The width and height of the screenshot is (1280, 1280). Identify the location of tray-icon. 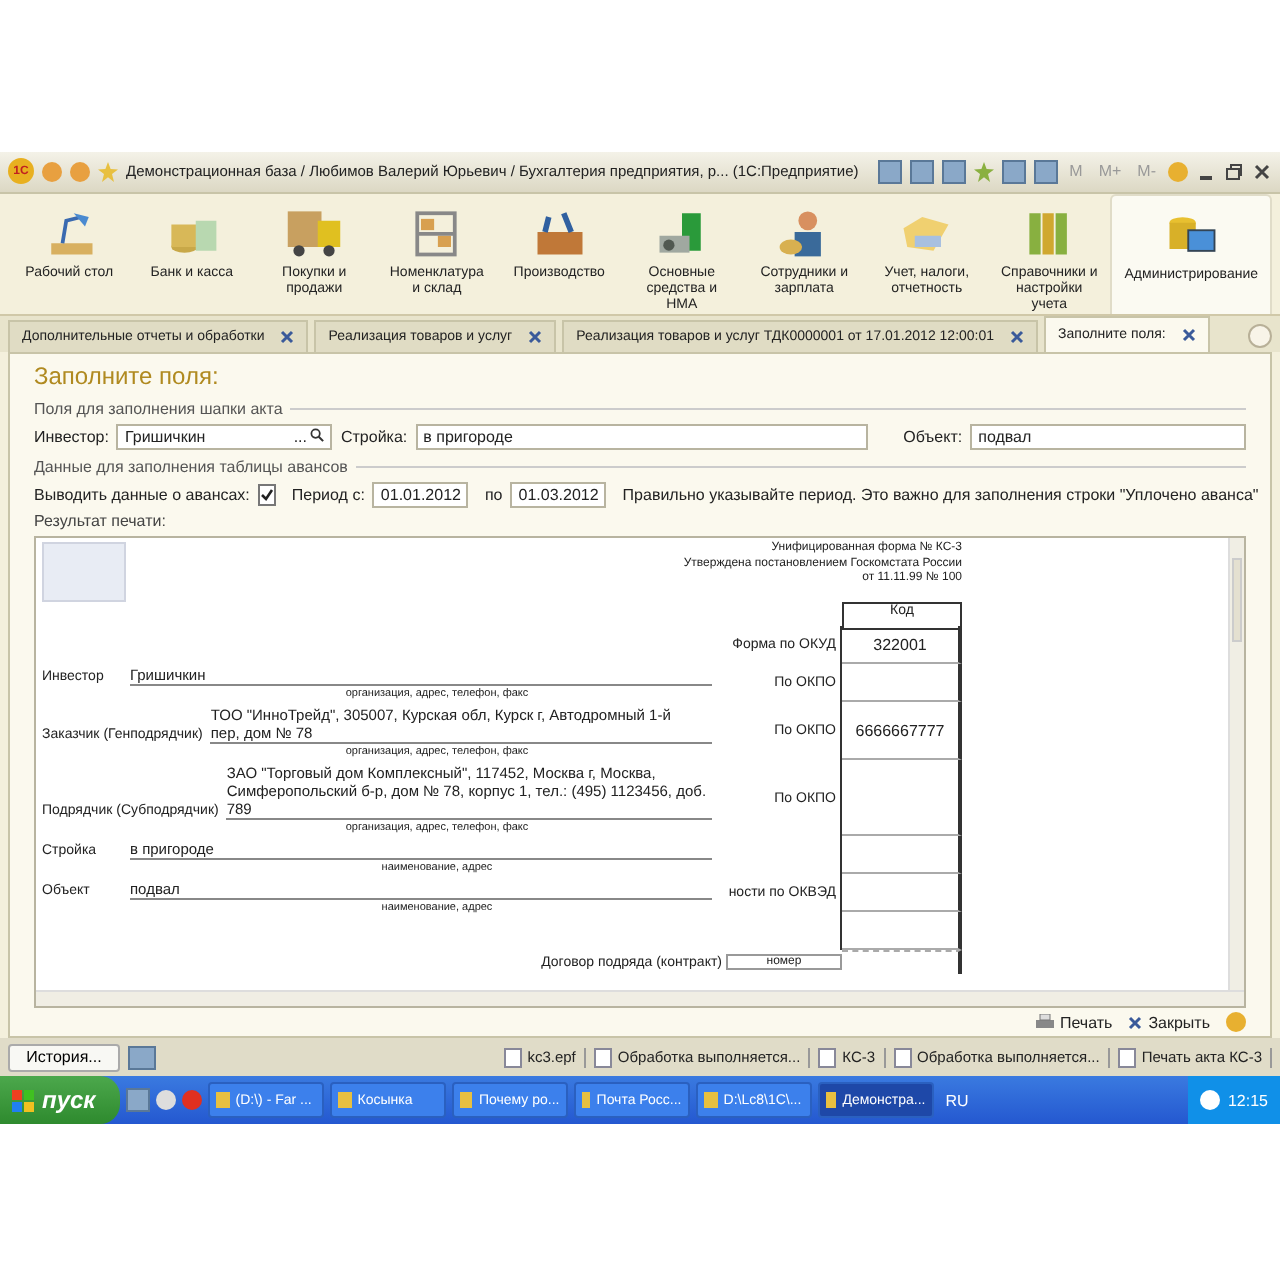
(1209, 1100).